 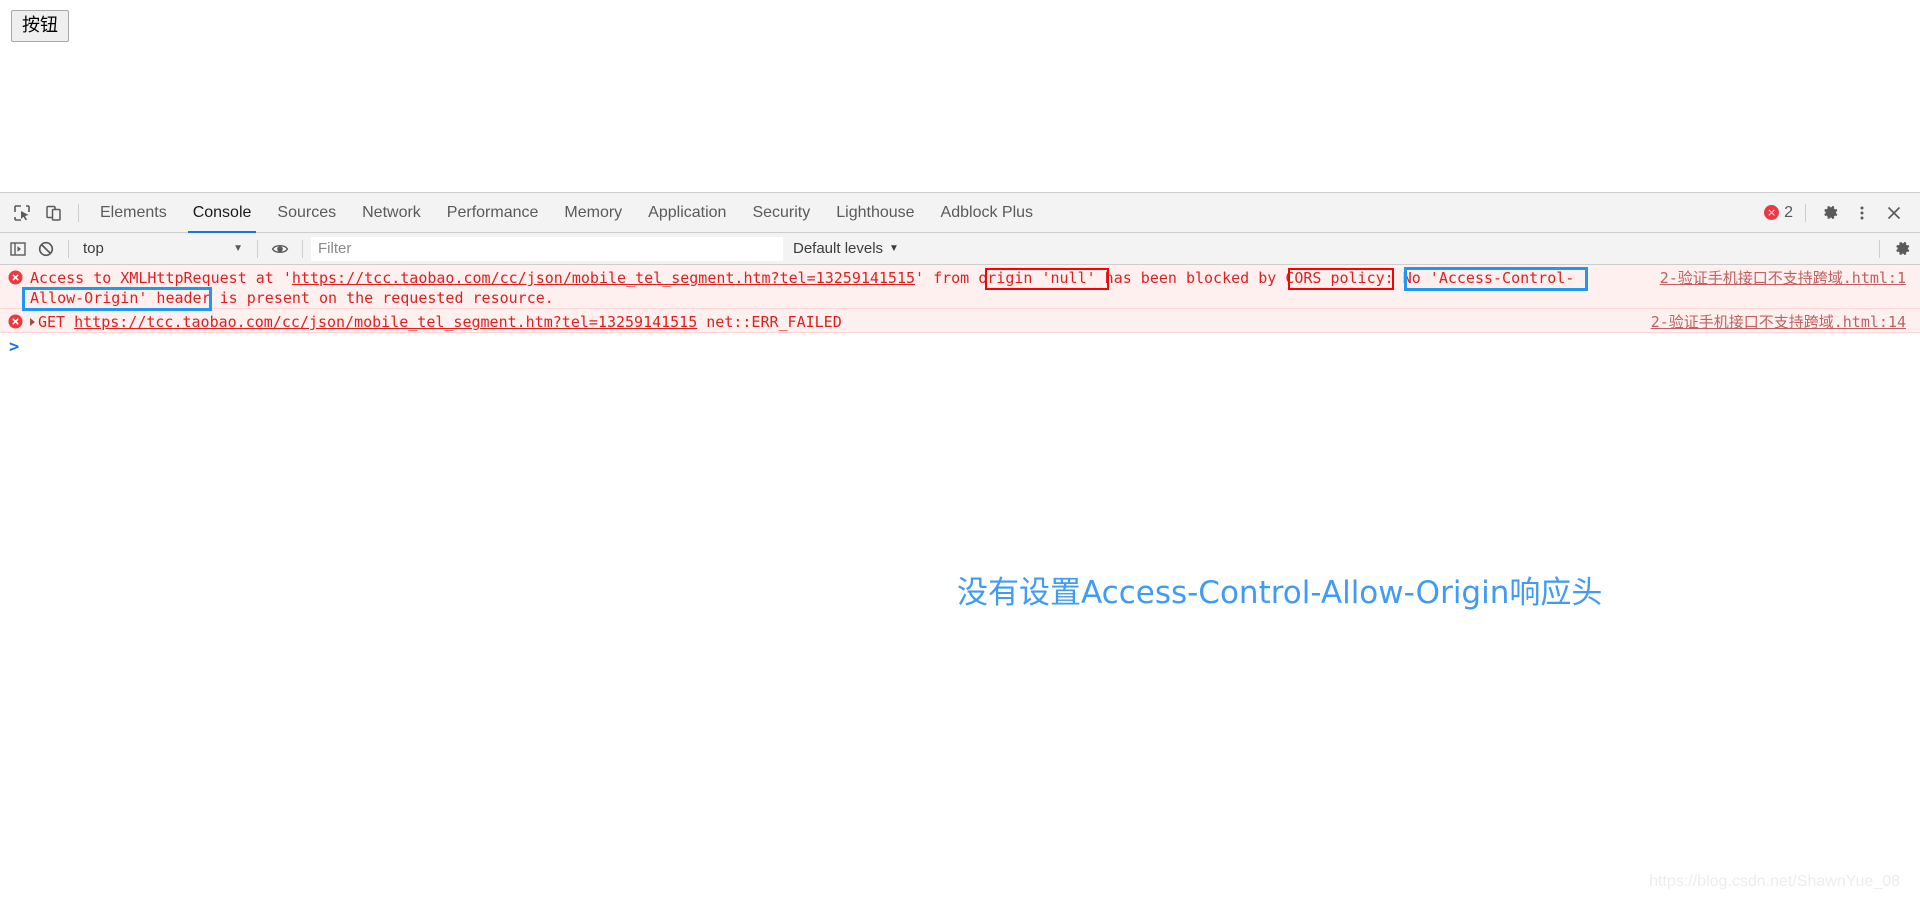 I want to click on tab-label: Network, so click(x=391, y=212).